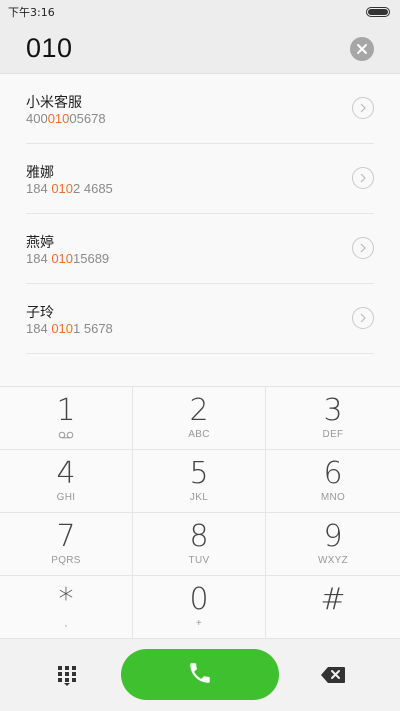  I want to click on dialpad-icon, so click(67, 675).